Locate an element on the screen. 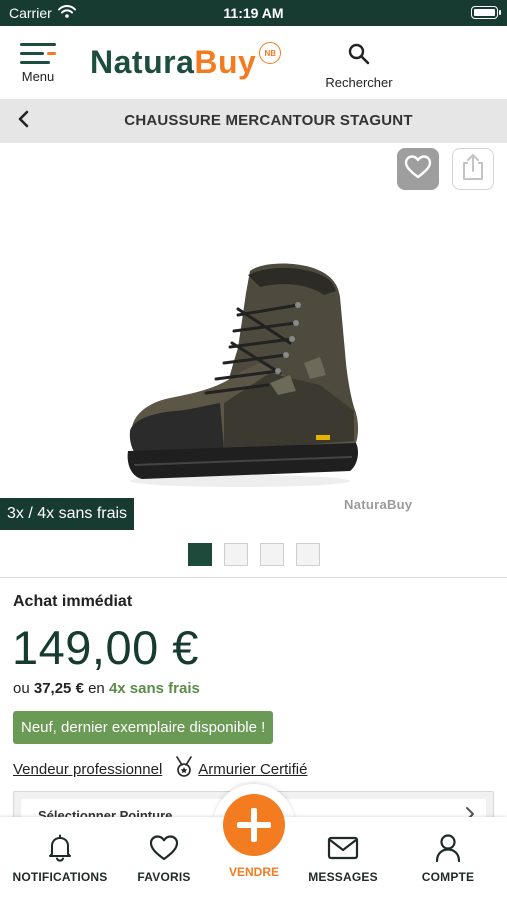 This screenshot has height=900, width=507. purchase-type: Achat immédiat is located at coordinates (73, 601).